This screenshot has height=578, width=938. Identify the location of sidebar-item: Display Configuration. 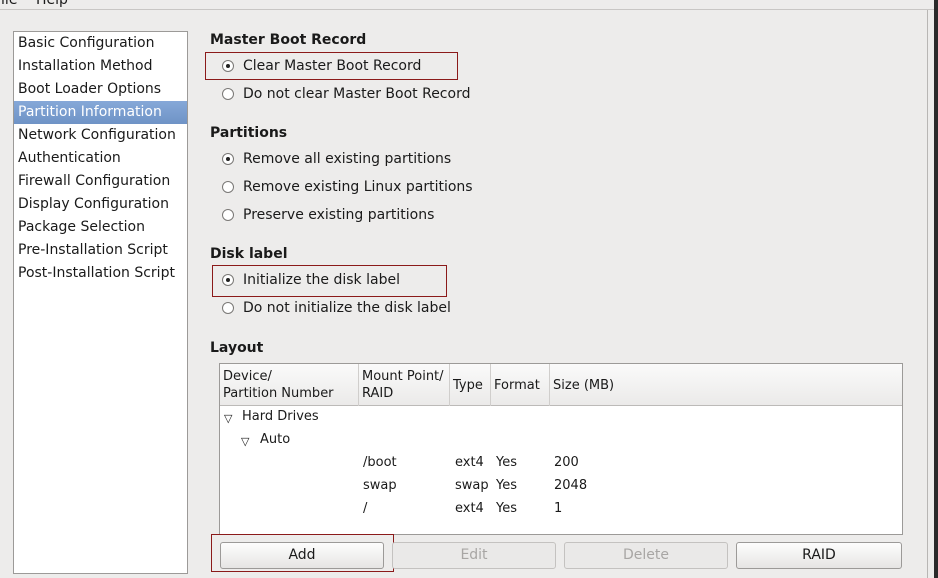
(100, 204).